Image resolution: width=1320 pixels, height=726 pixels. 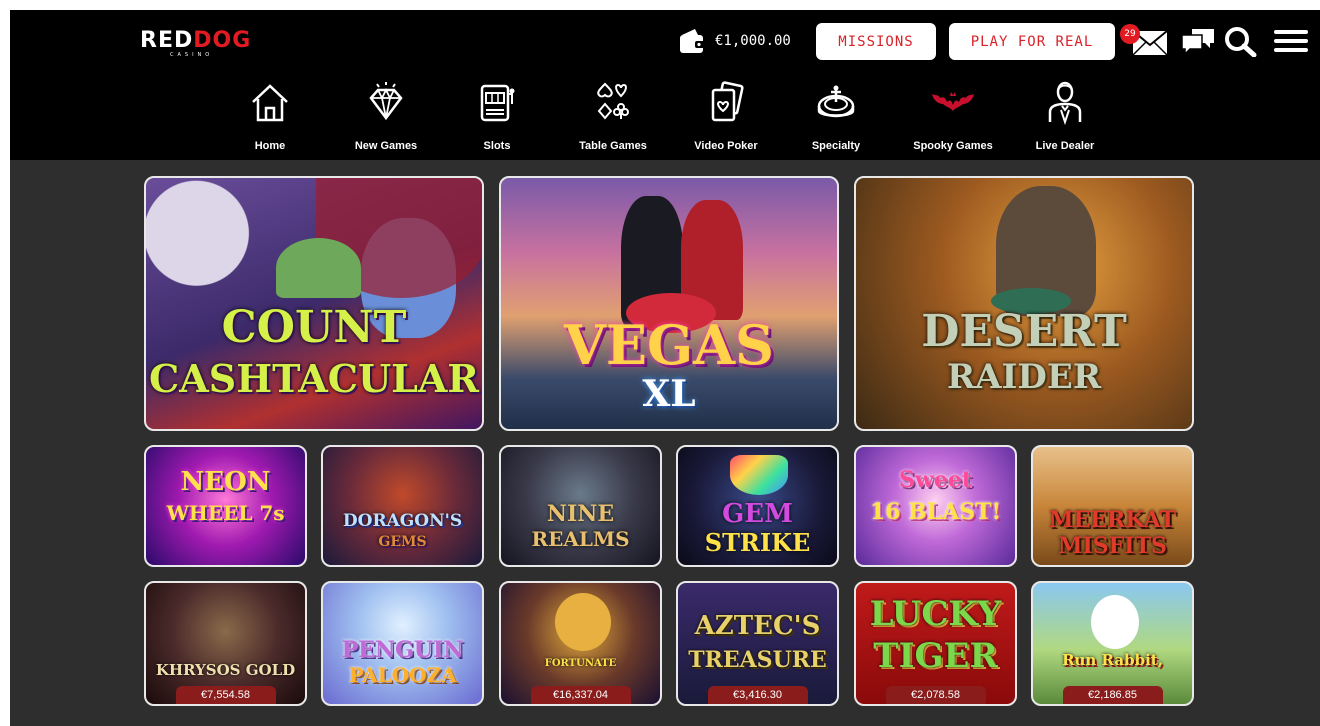 What do you see at coordinates (225, 643) in the screenshot?
I see `game-tile-khrysos-gold: KHRYSOS GOLD €7,554.58` at bounding box center [225, 643].